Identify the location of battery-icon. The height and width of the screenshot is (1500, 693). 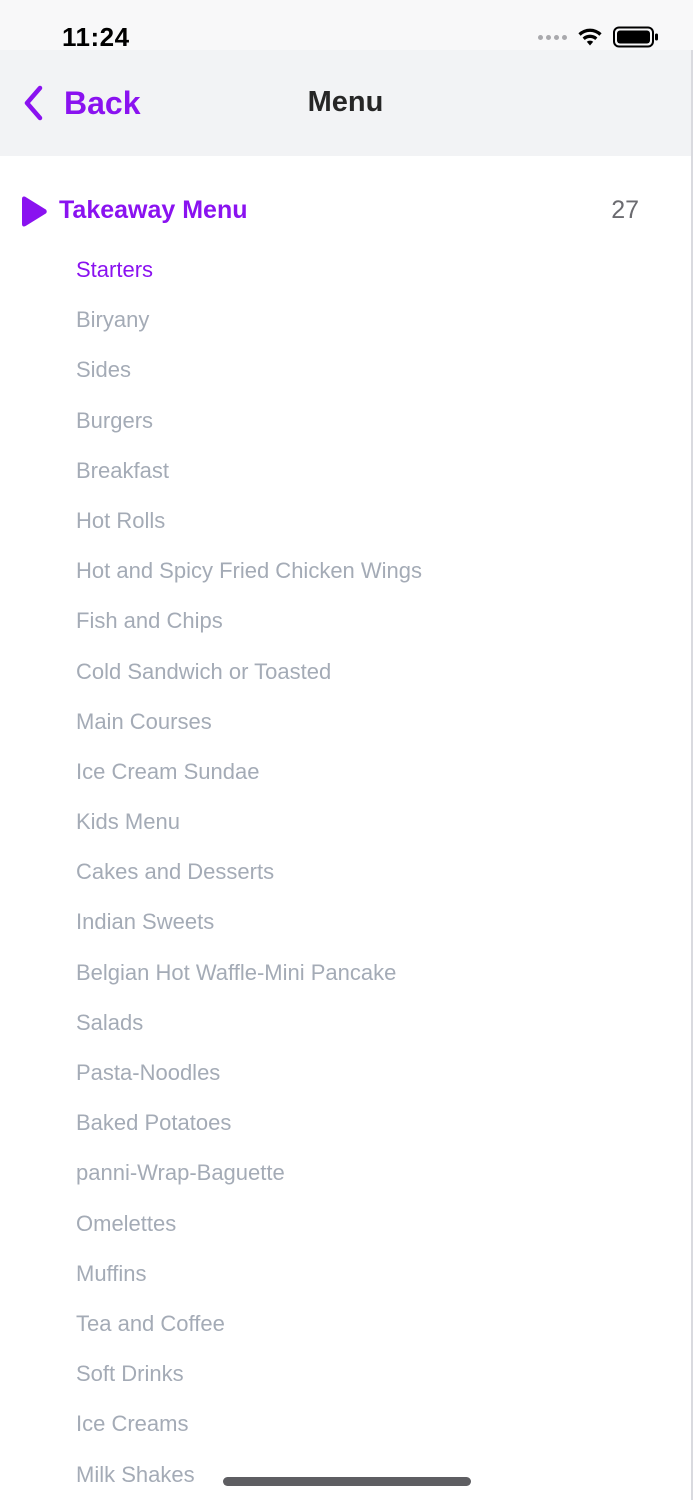
(635, 37).